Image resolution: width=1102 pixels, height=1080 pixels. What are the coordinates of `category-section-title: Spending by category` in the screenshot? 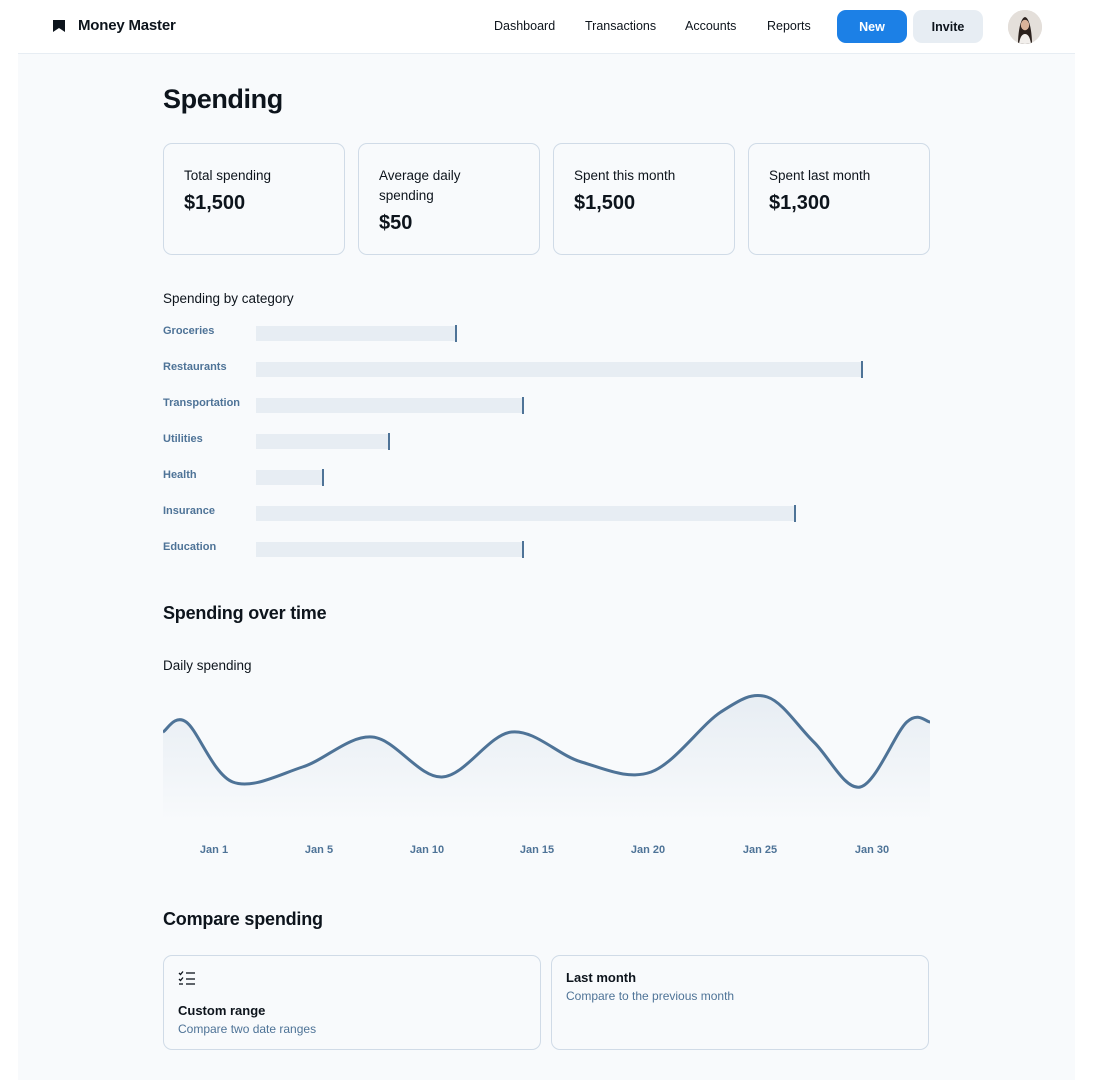 It's located at (228, 298).